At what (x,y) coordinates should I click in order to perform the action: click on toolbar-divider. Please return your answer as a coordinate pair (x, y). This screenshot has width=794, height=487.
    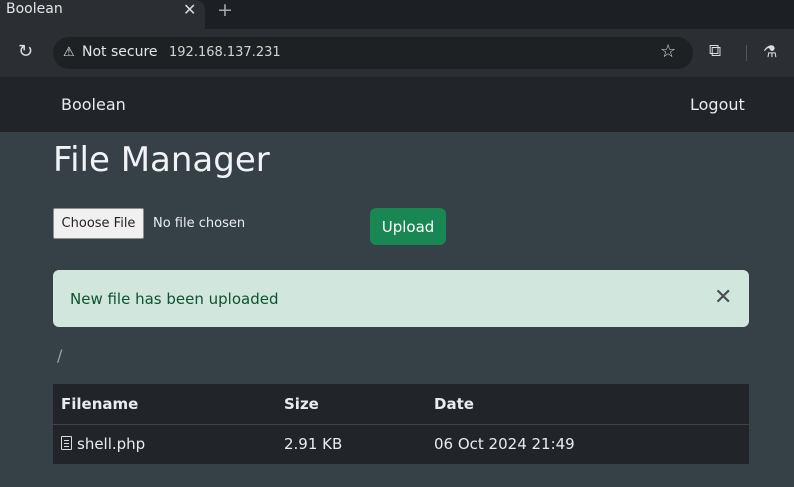
    Looking at the image, I should click on (746, 53).